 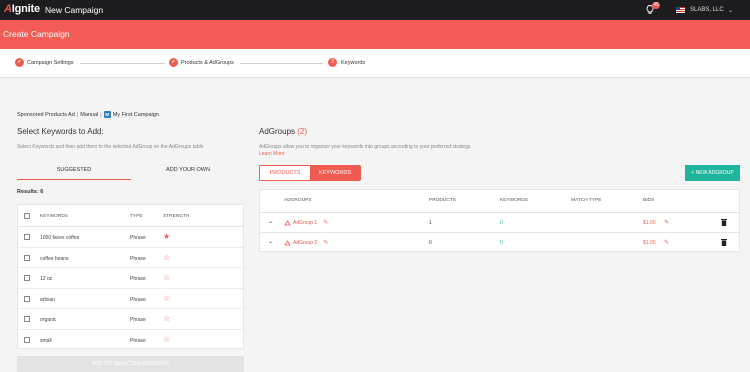 What do you see at coordinates (48, 299) in the screenshot?
I see `keyword-cell: artisan` at bounding box center [48, 299].